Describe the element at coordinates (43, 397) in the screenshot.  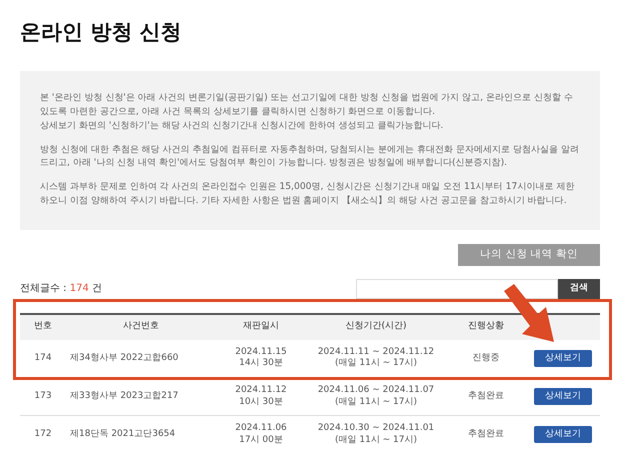
I see `table-cell: 173` at that location.